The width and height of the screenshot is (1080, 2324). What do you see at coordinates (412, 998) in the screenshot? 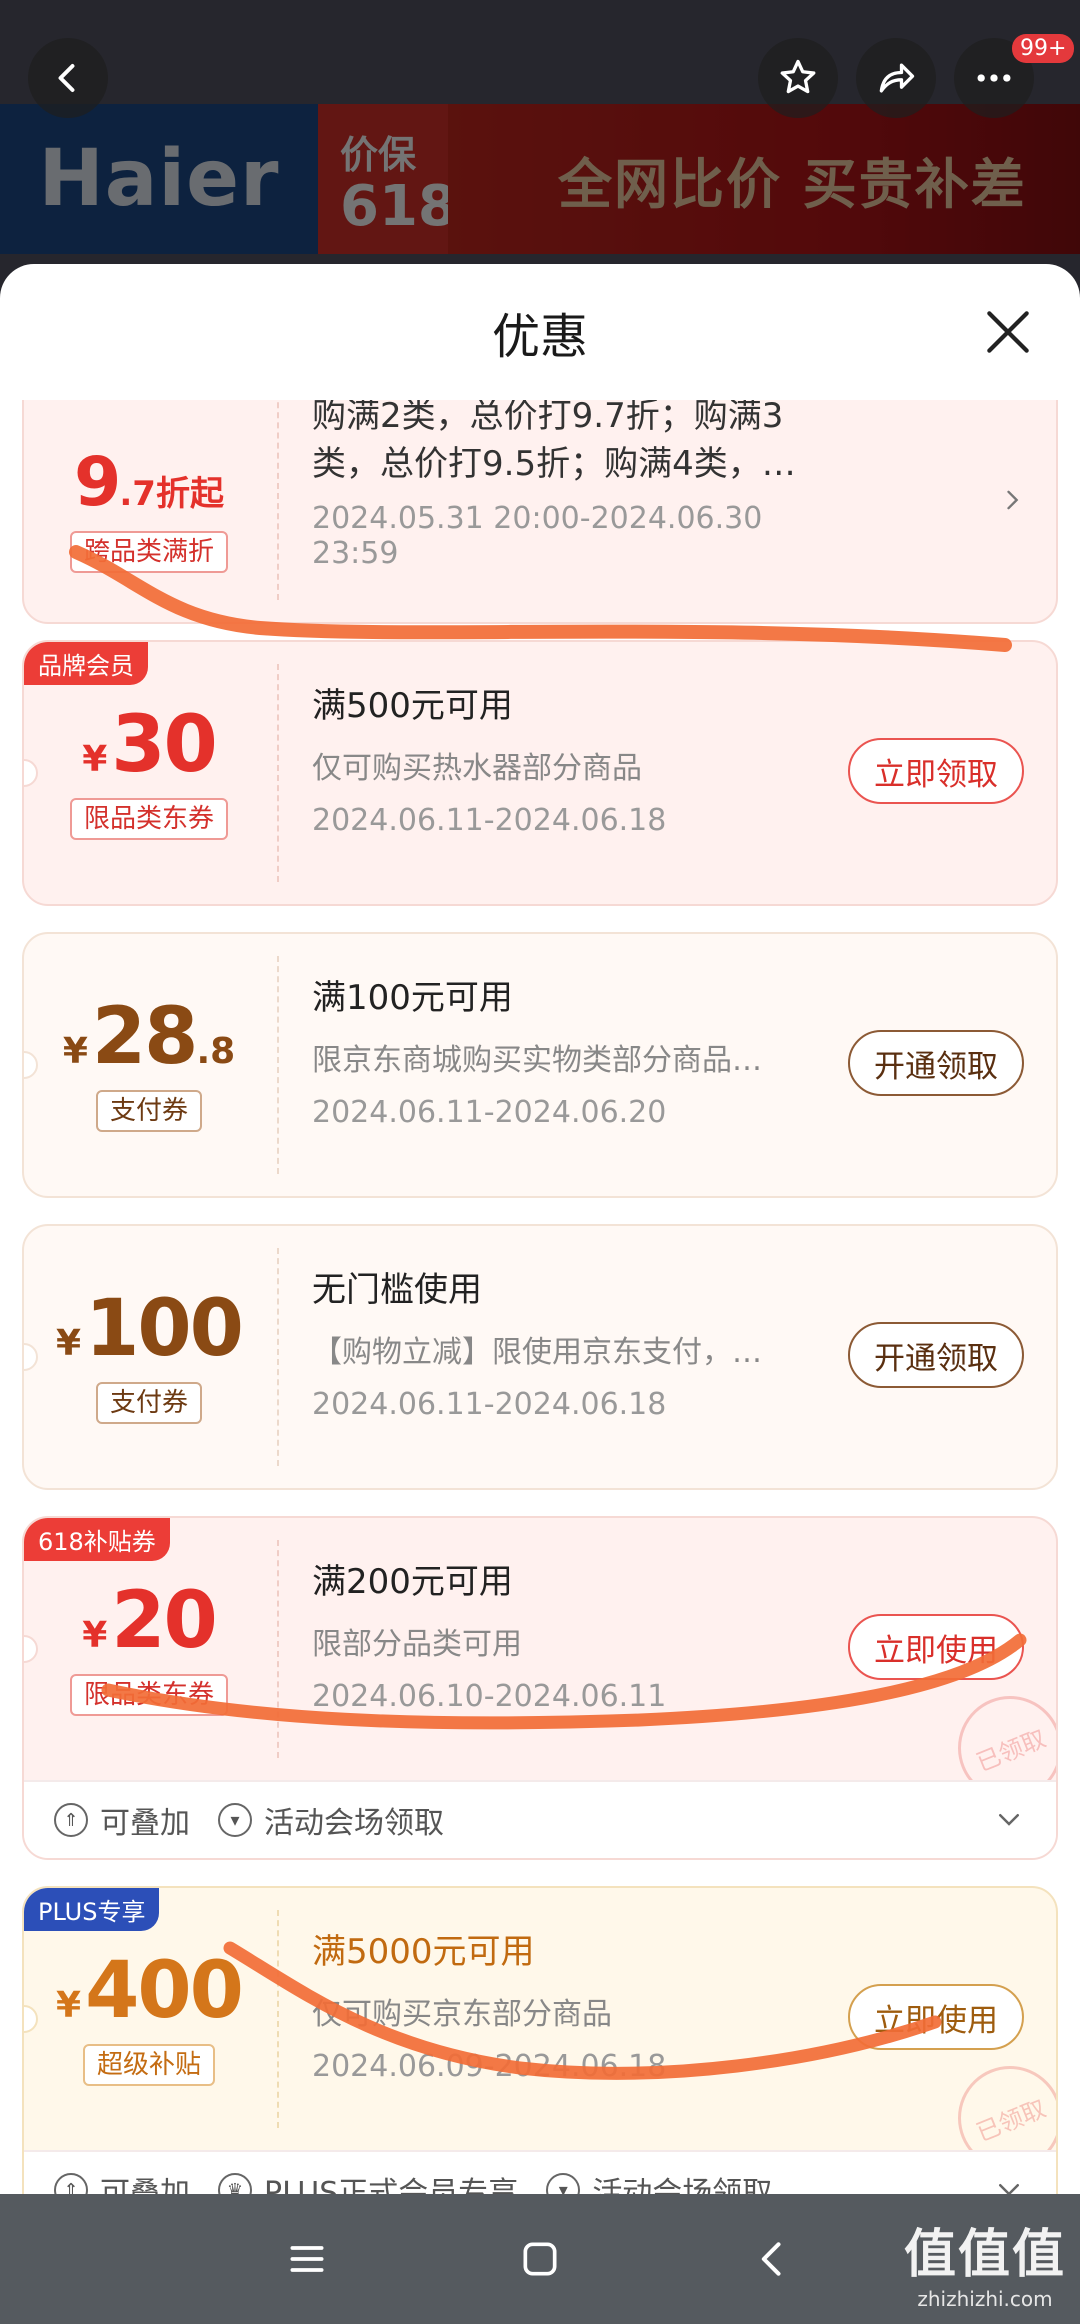
I see `coupon-condition: 满100元可用` at bounding box center [412, 998].